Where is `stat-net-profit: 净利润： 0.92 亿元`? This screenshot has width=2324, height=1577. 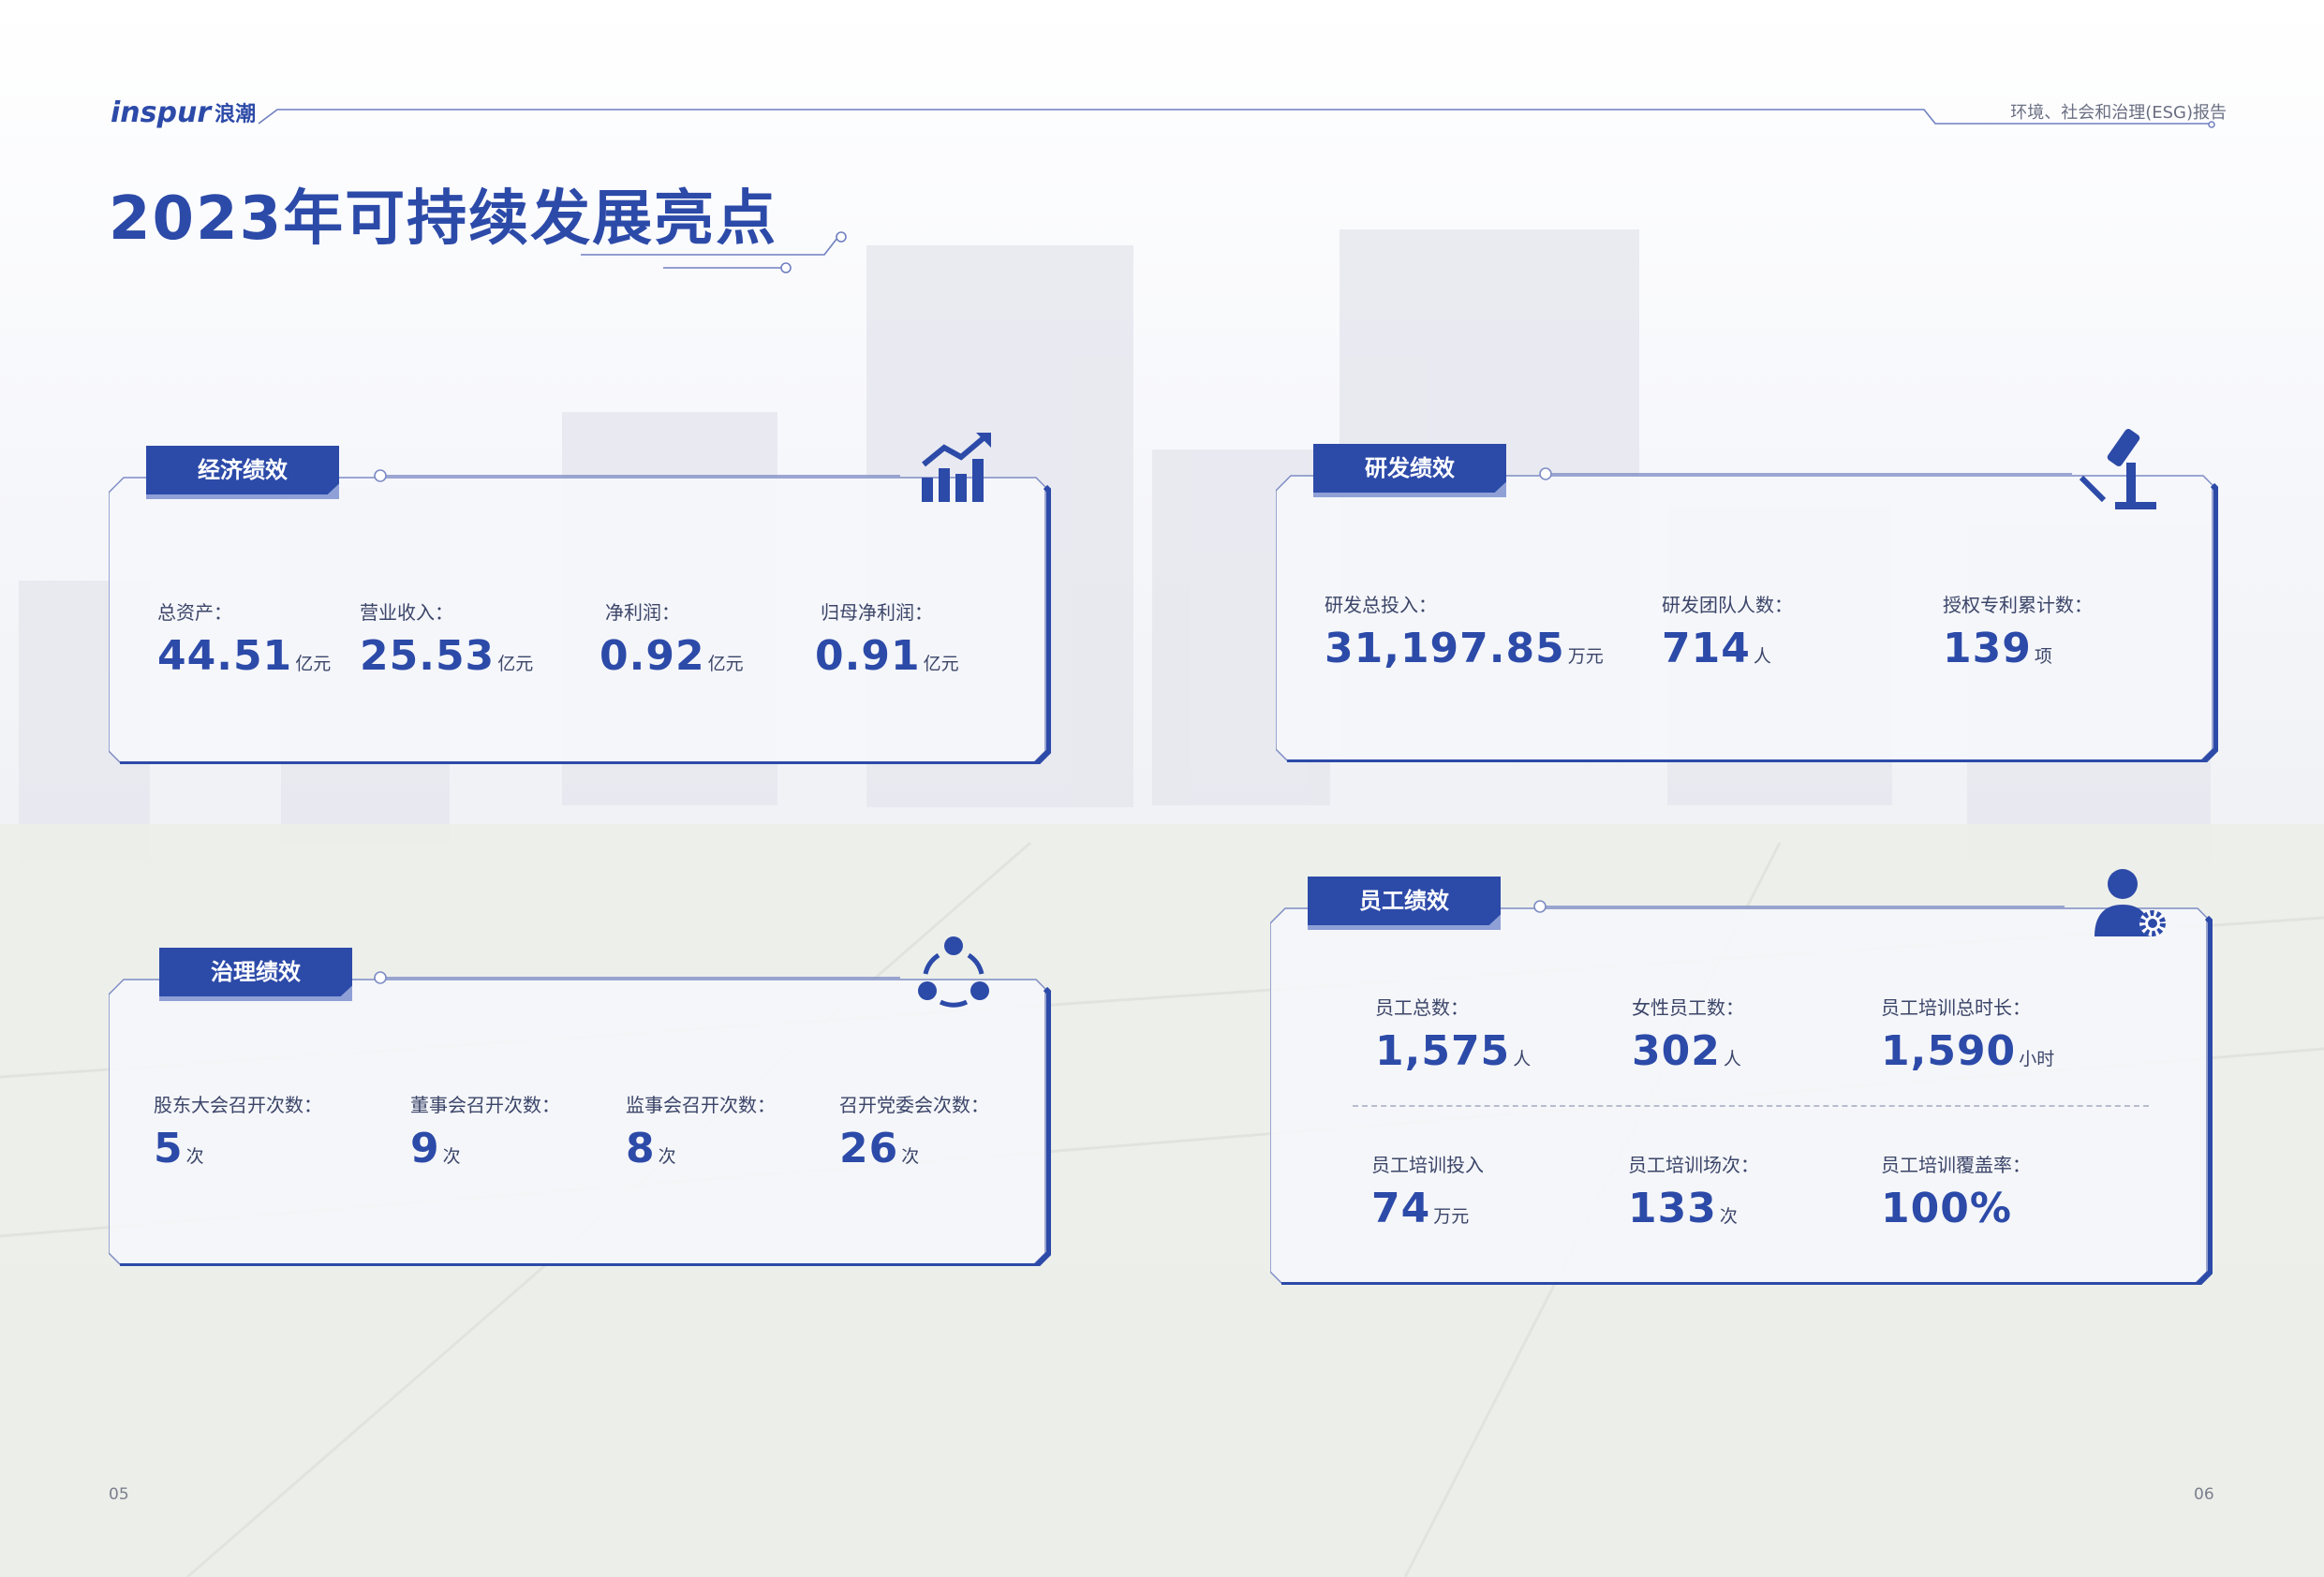
stat-net-profit: 净利润： 0.92 亿元 is located at coordinates (672, 640).